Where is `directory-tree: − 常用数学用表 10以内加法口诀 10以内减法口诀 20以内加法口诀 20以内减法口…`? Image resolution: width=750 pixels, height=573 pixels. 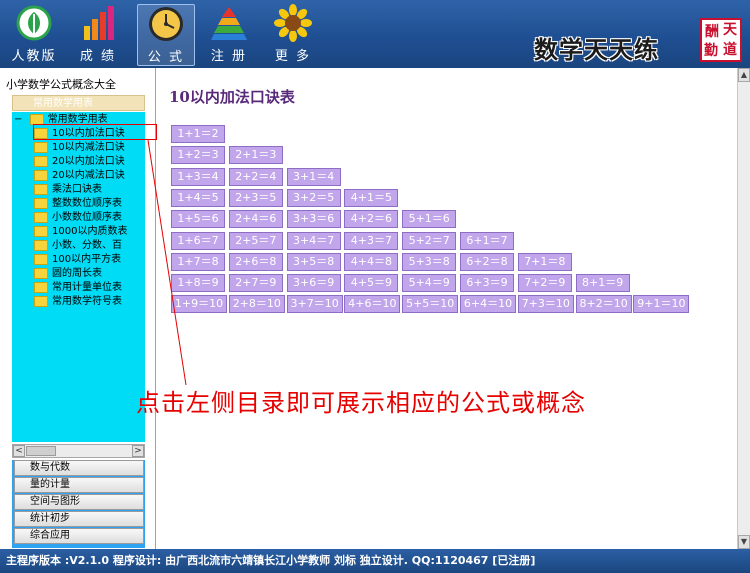
directory-tree: − 常用数学用表 10以内加法口诀 10以内减法口诀 20以内加法口诀 20以内减法口… is located at coordinates (78, 277).